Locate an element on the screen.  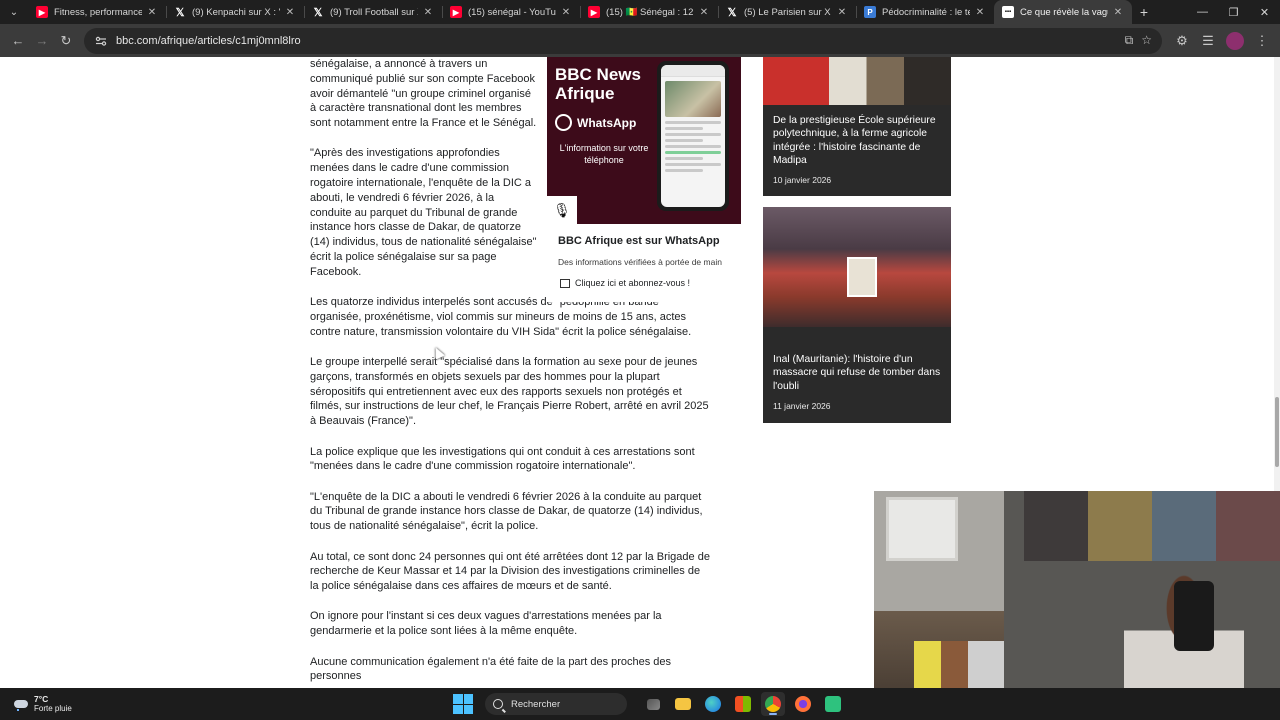
windows-taskbar: 7°C Forte pluie Rechercher is located at coordinates (640, 704).